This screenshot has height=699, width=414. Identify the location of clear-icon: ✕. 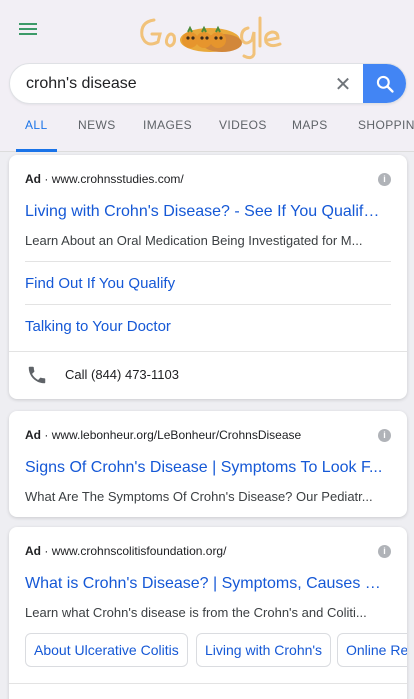
(343, 84).